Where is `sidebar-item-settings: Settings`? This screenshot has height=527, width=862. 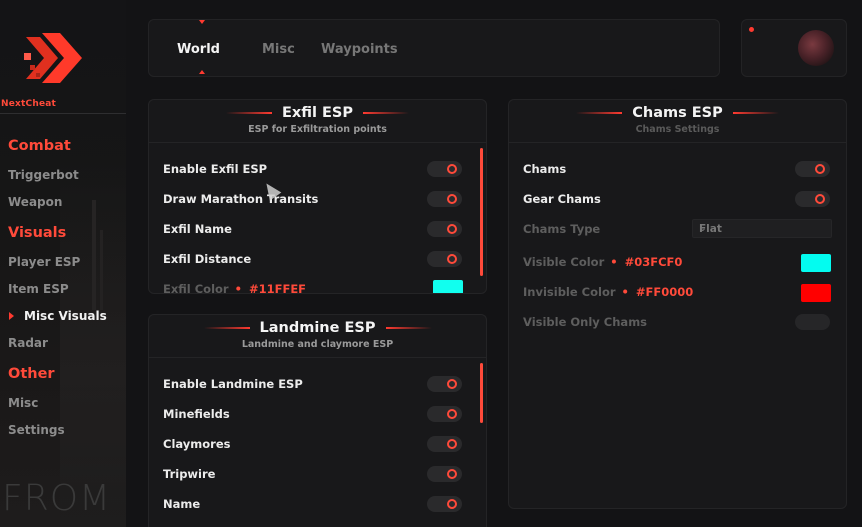
sidebar-item-settings: Settings is located at coordinates (36, 430).